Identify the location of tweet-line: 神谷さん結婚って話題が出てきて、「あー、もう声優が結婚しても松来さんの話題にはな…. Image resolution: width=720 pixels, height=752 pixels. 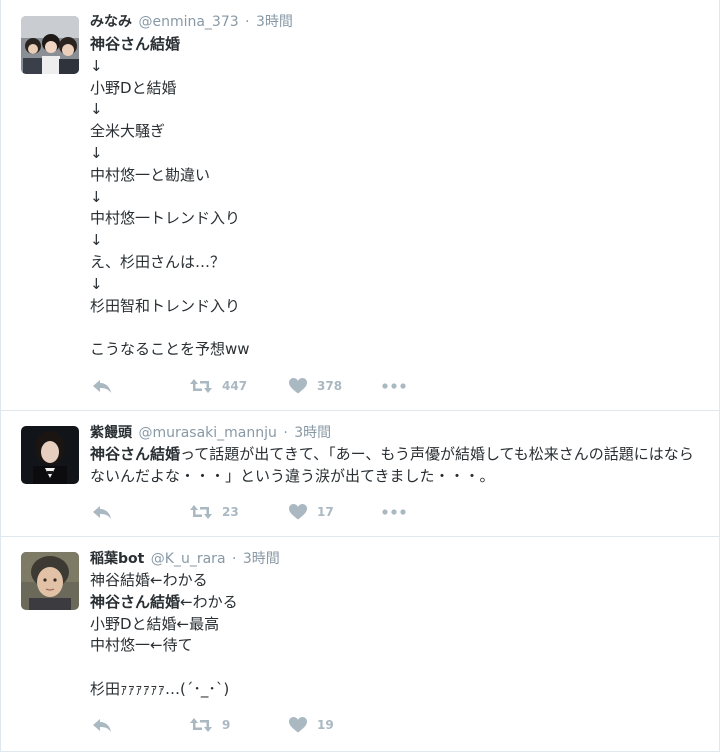
(392, 465).